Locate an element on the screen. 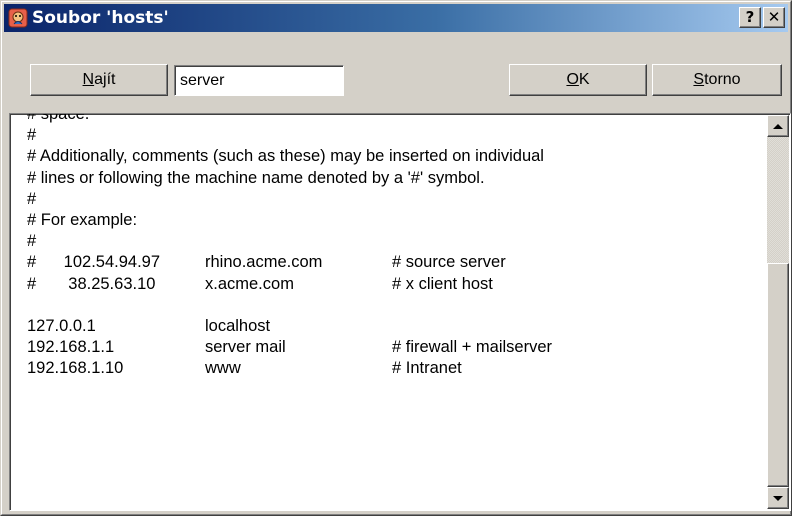 Image resolution: width=792 pixels, height=516 pixels. editor-line-text: # source server is located at coordinates (449, 262).